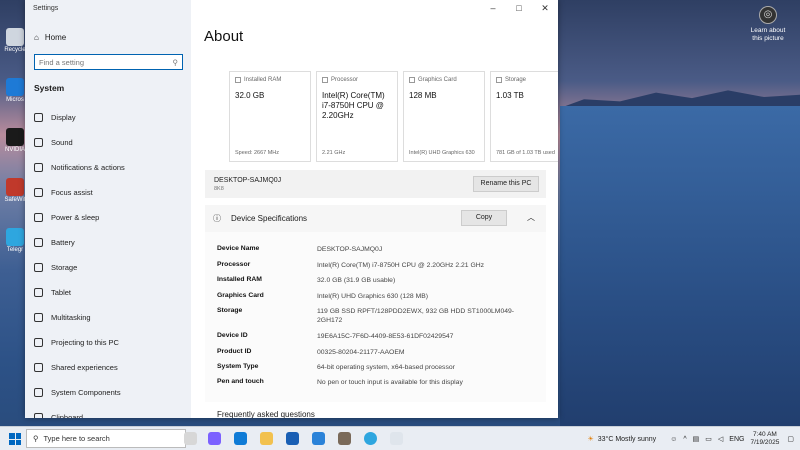 This screenshot has width=800, height=450. I want to click on card-header: Storage, so click(527, 80).